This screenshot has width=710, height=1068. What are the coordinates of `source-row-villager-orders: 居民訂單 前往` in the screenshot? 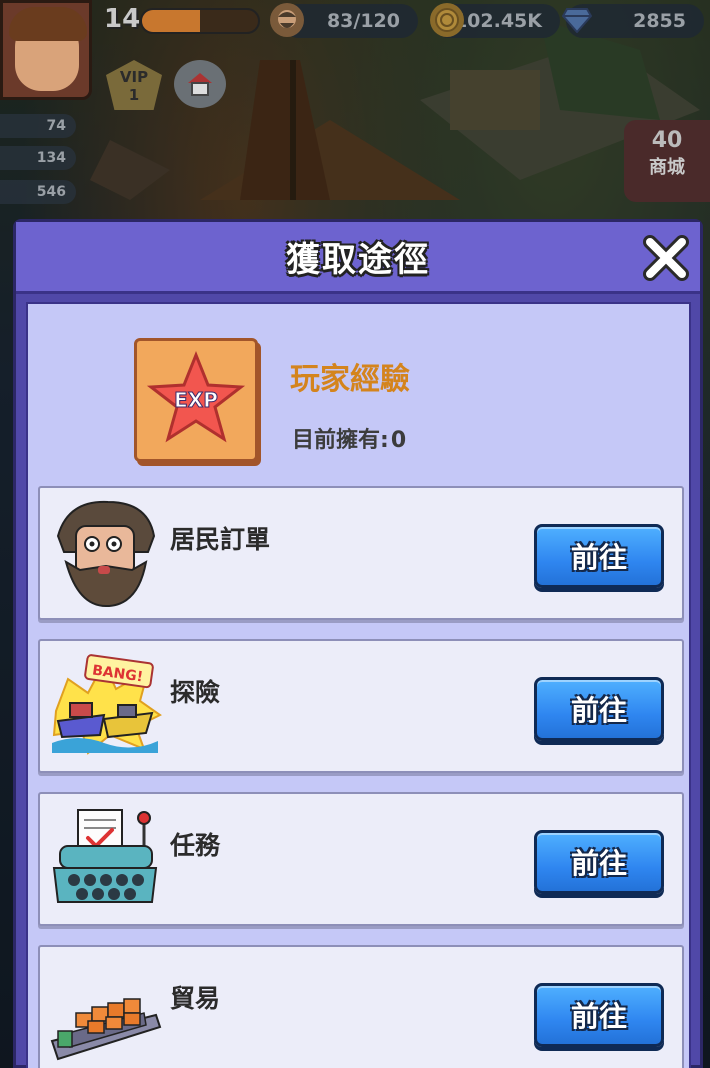 It's located at (361, 553).